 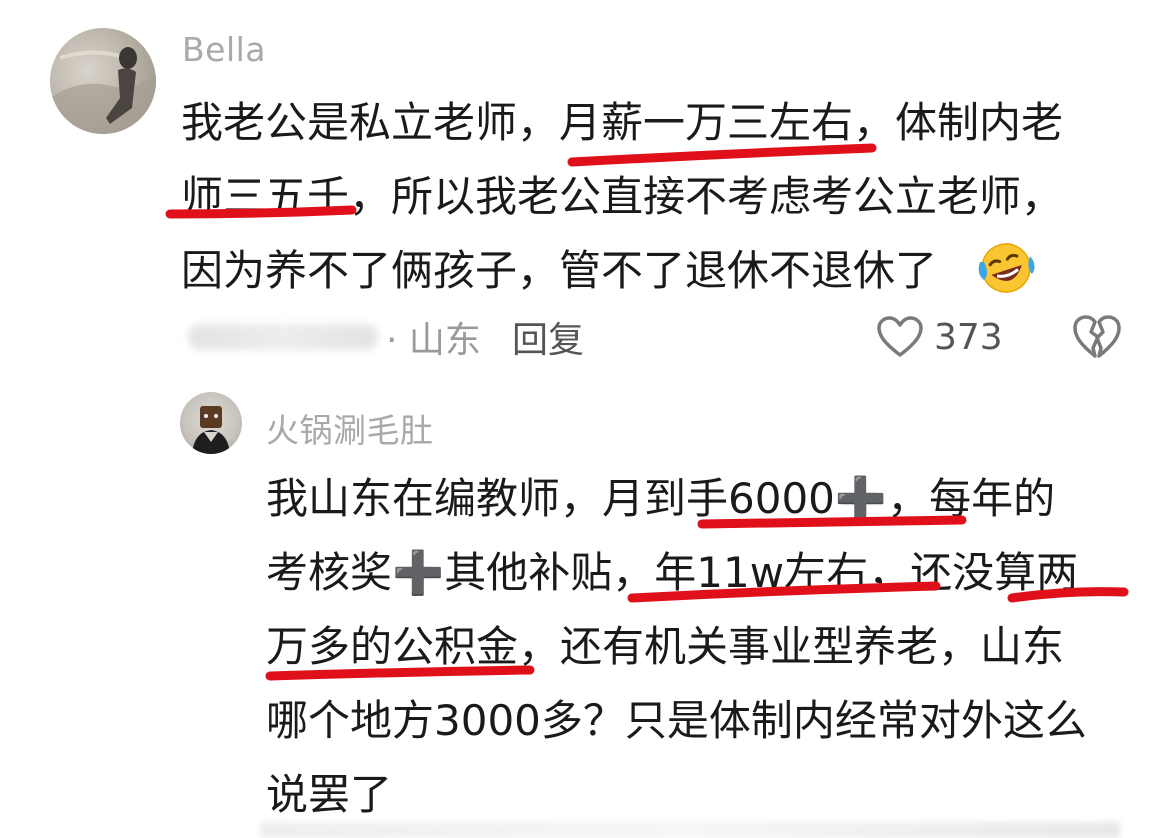 What do you see at coordinates (1006, 268) in the screenshot?
I see `laughing-crying-emoji-icon` at bounding box center [1006, 268].